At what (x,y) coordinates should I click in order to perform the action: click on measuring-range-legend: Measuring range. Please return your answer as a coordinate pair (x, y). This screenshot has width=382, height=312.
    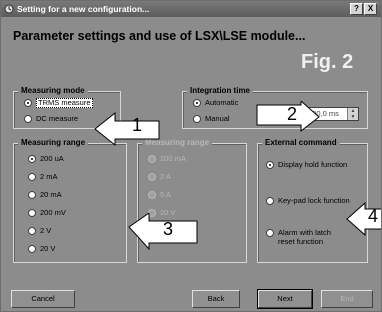
    Looking at the image, I should click on (53, 142).